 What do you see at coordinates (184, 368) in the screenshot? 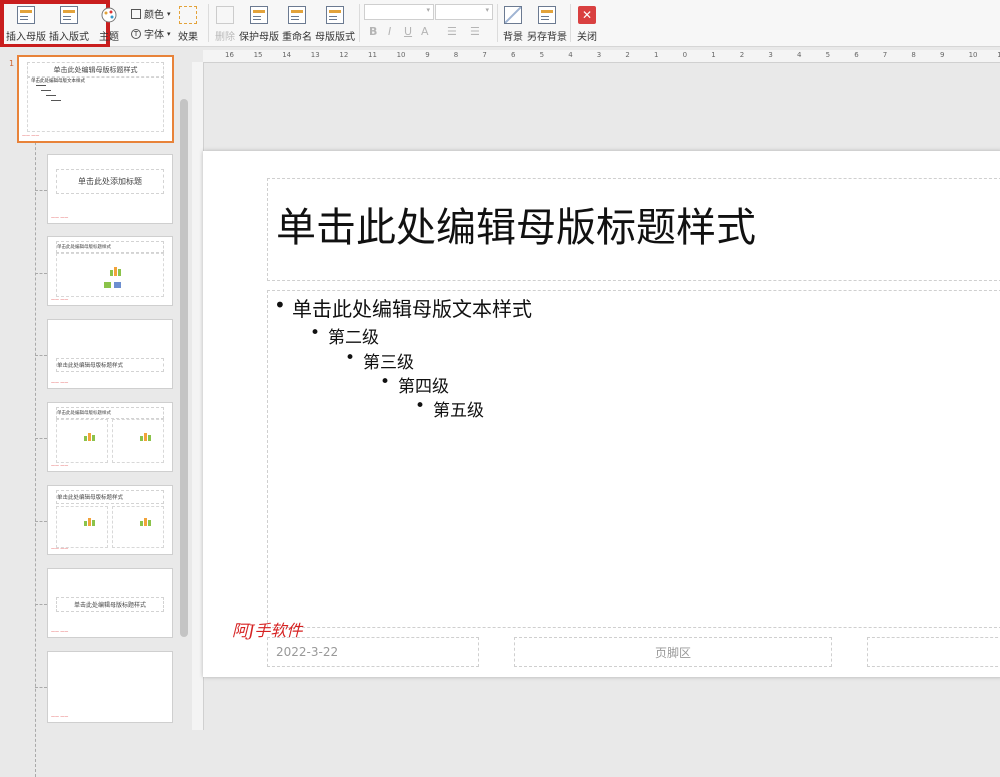
I see `panel-scrollbar` at bounding box center [184, 368].